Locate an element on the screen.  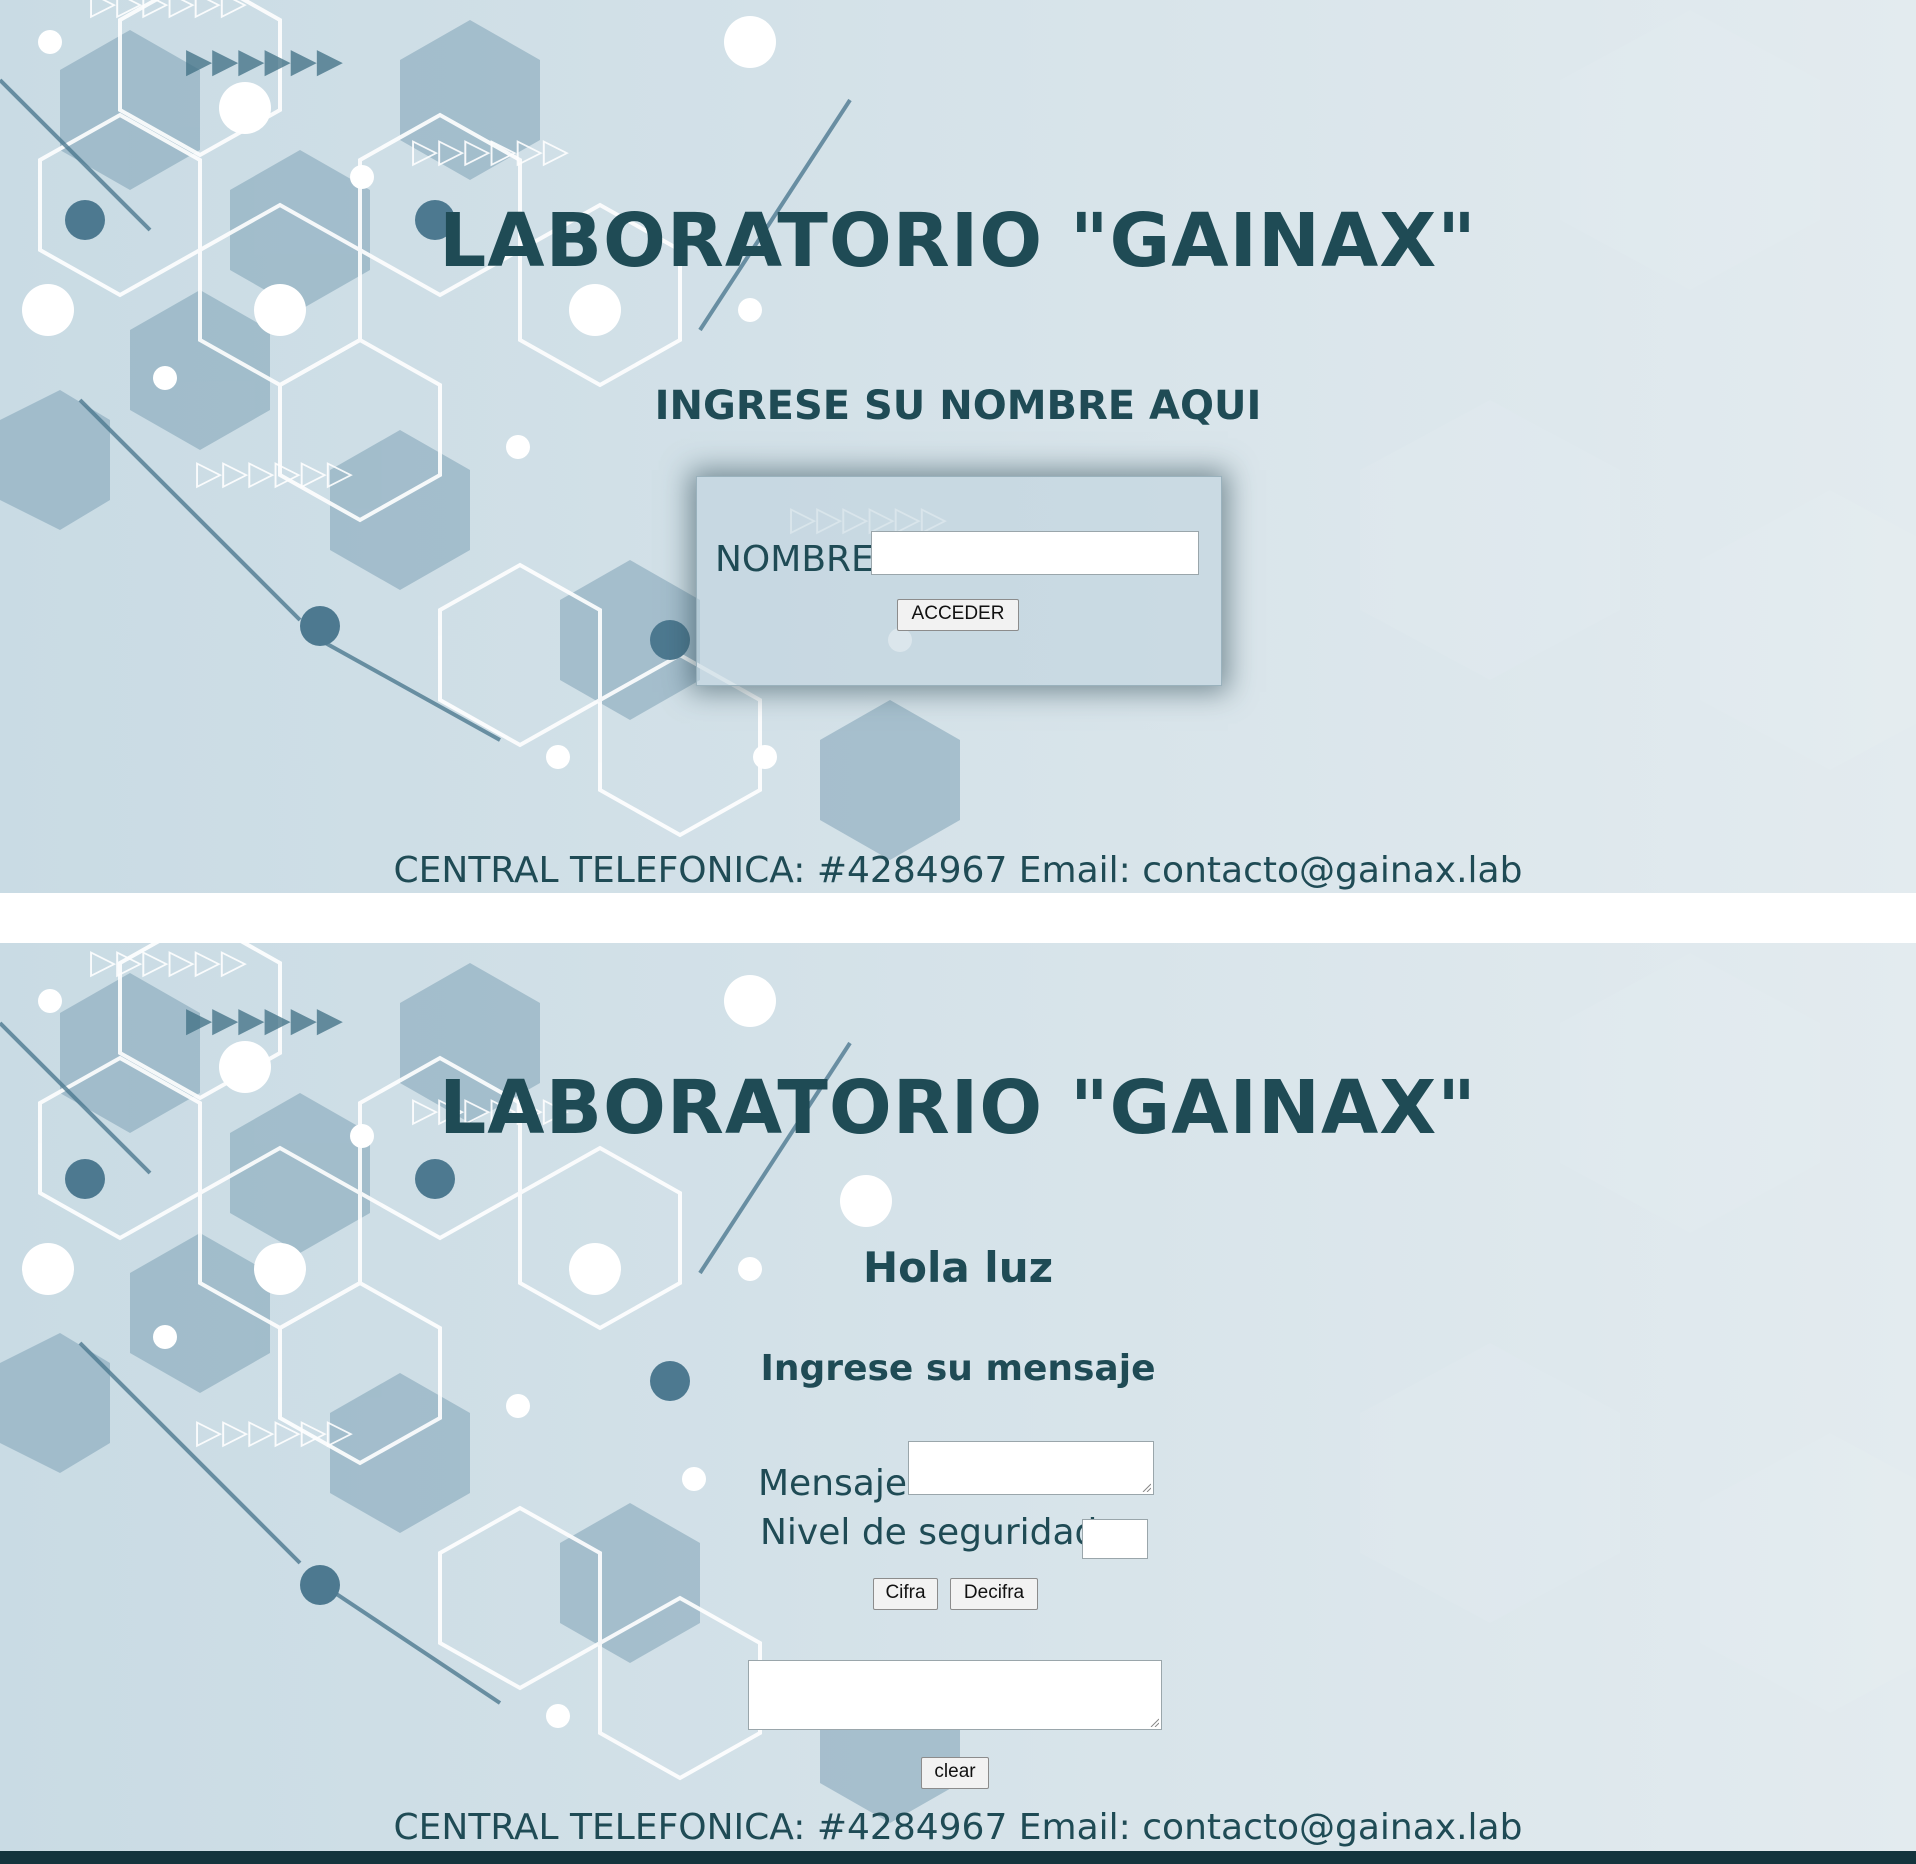
acceder-button: ACCEDER is located at coordinates (958, 615).